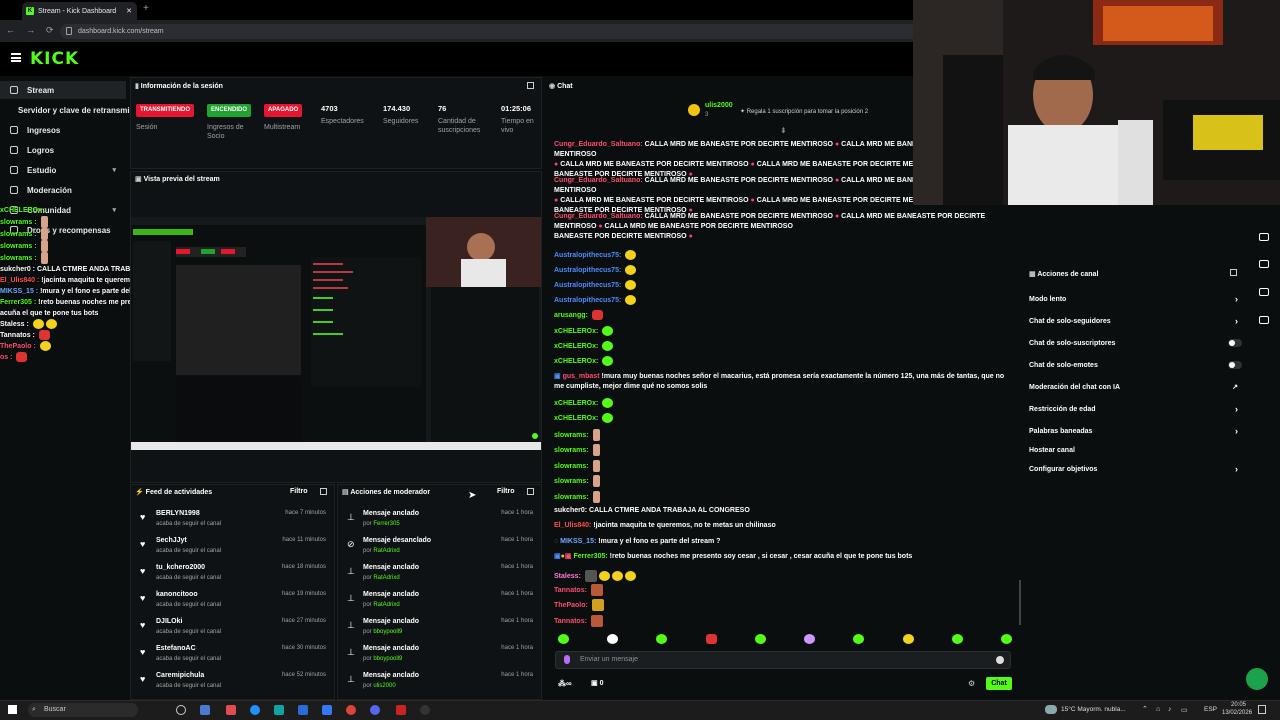  Describe the element at coordinates (783, 130) in the screenshot. I see `pinned-chevron-icon: ⇟` at that location.